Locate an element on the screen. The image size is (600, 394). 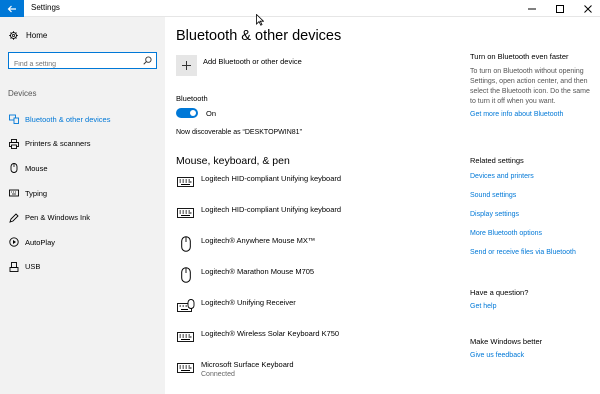
search-icon is located at coordinates (147, 60).